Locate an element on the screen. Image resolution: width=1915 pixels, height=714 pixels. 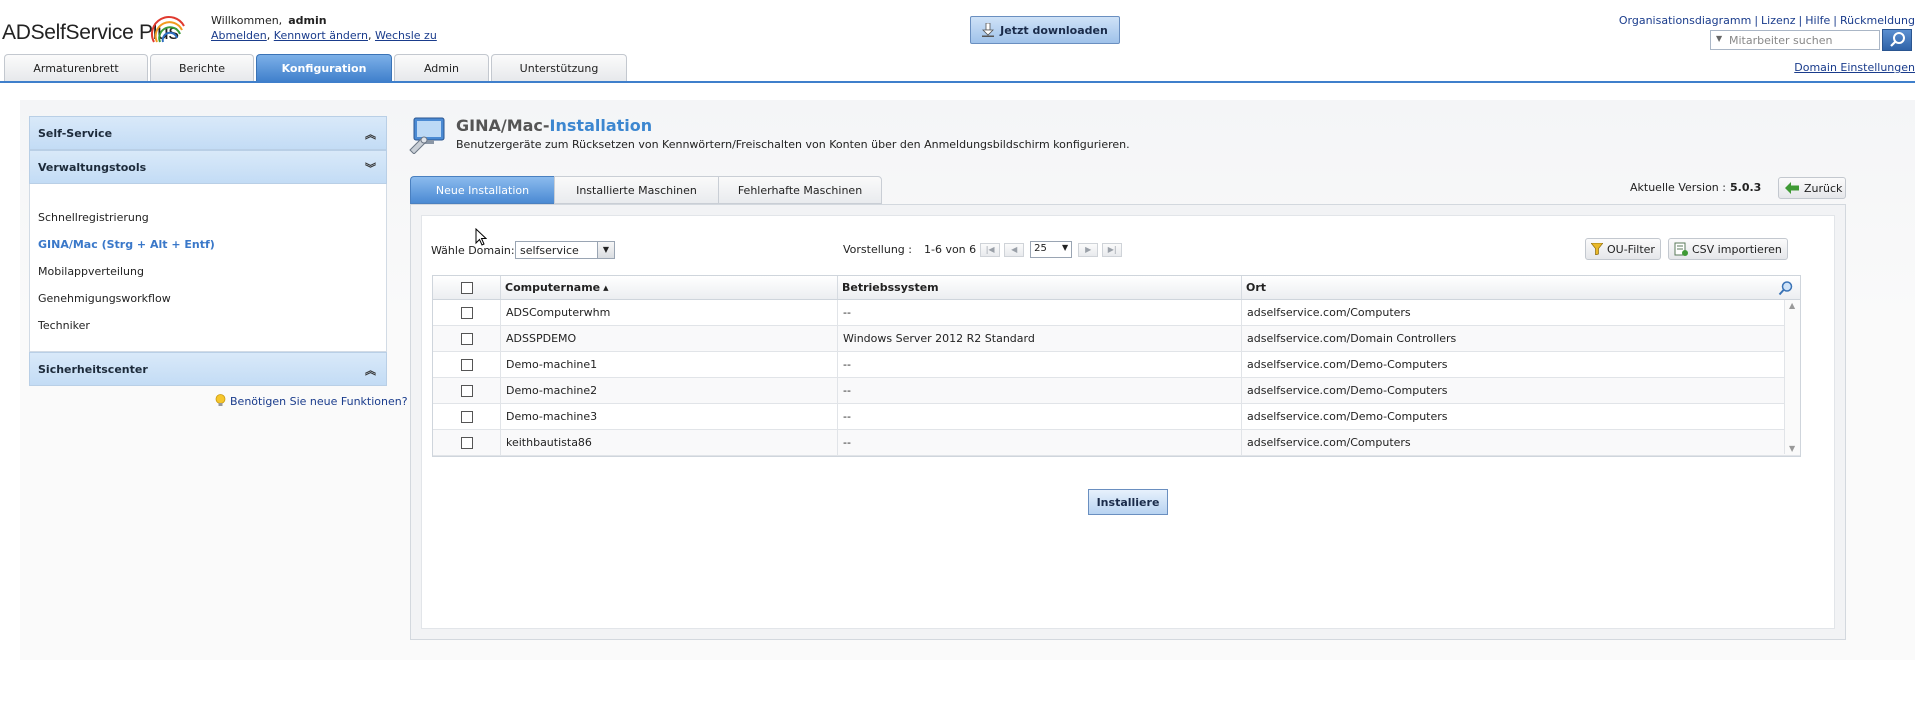
download-label: Jetzt downloaden is located at coordinates (1054, 30).